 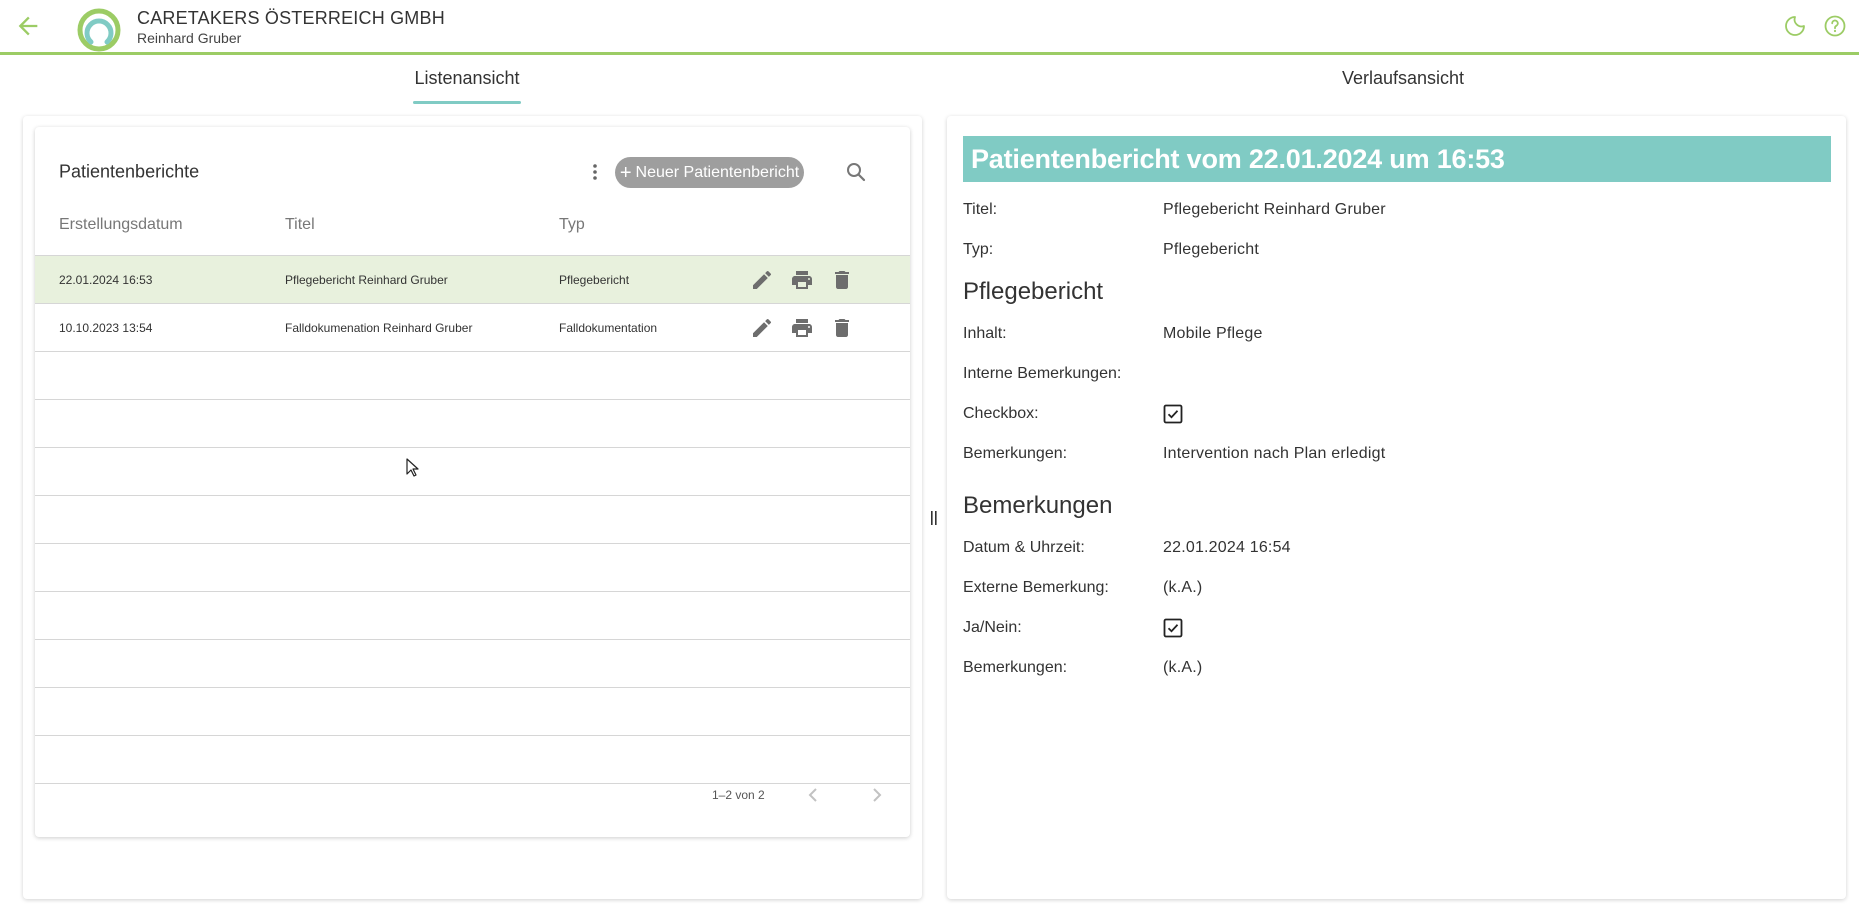 I want to click on more-vert-icon, so click(x=595, y=172).